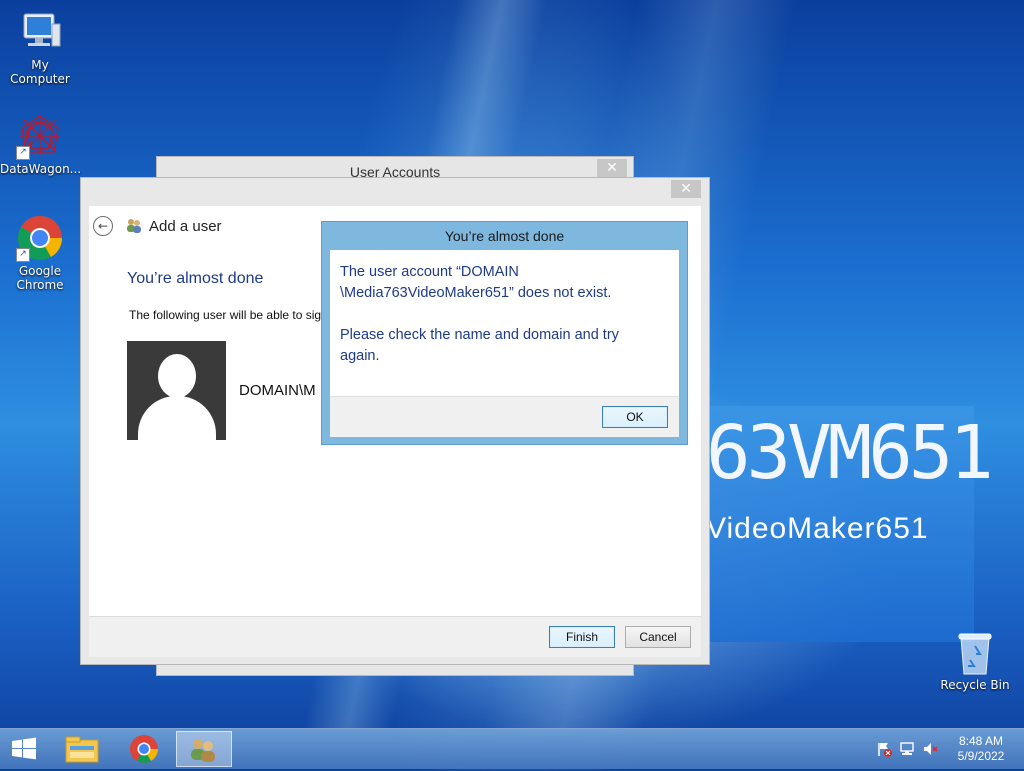  Describe the element at coordinates (512, 748) in the screenshot. I see `taskbar: 8:48 AM 5/9/2022` at that location.